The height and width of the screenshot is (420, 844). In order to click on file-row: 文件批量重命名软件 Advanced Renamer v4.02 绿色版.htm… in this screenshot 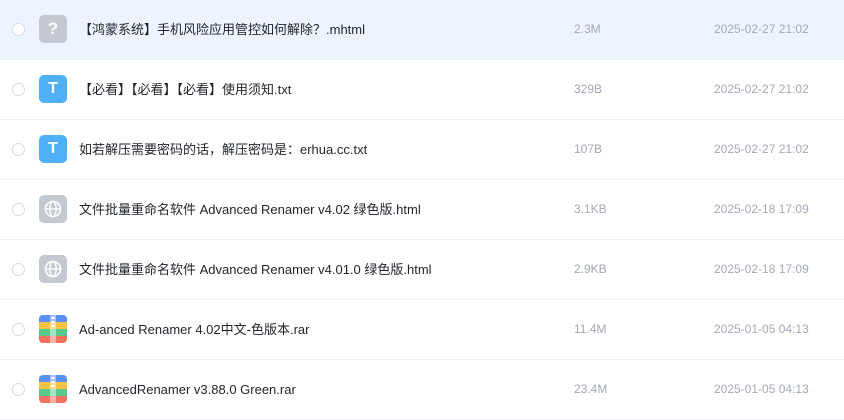, I will do `click(422, 210)`.